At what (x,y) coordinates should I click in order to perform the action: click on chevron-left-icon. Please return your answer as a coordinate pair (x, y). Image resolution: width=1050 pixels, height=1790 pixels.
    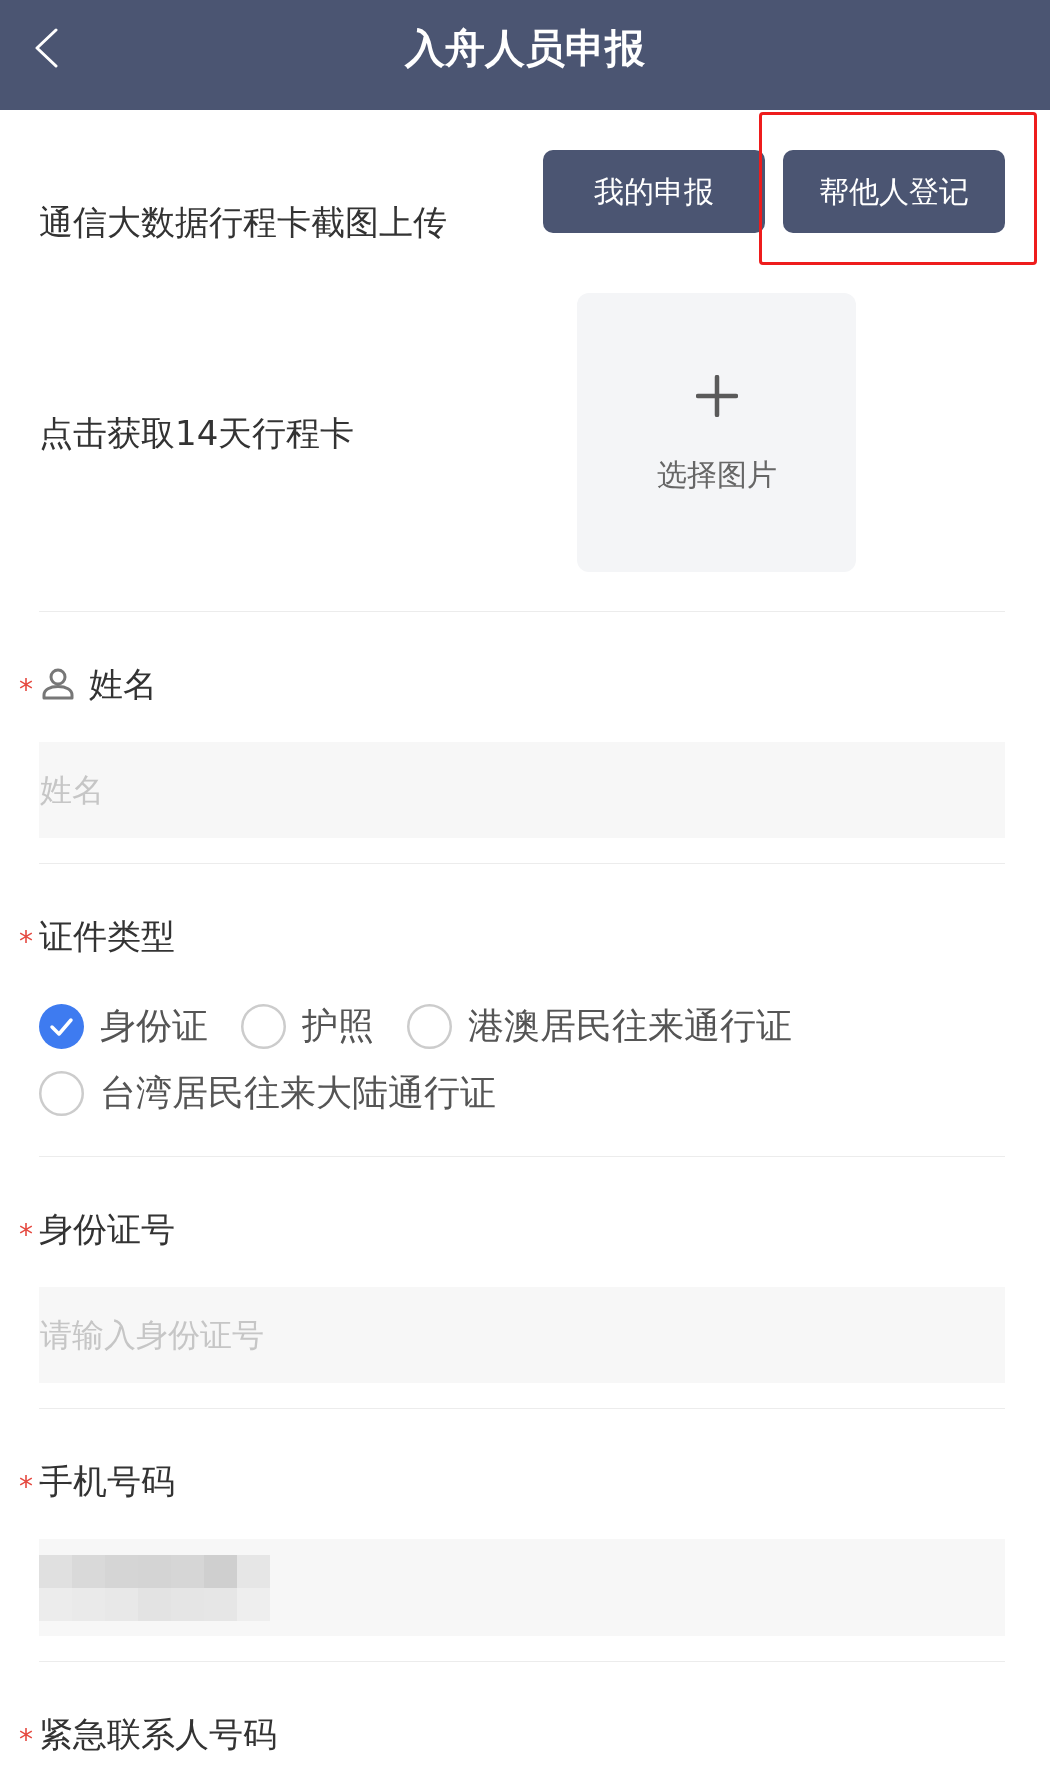
    Looking at the image, I should click on (46, 48).